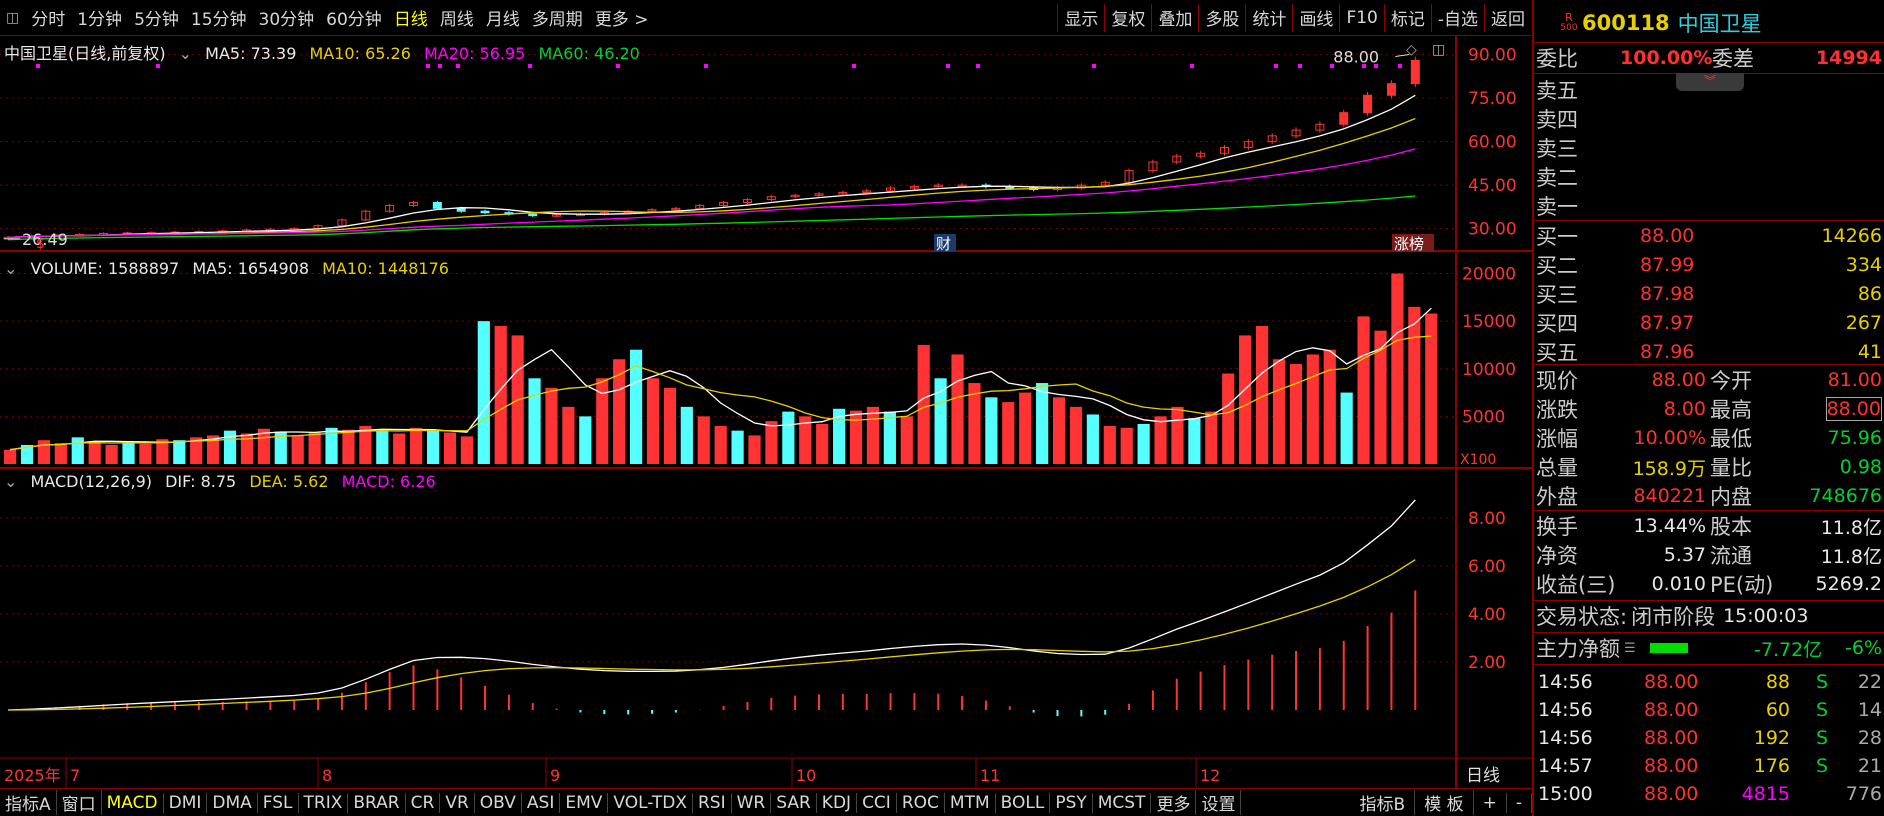 The height and width of the screenshot is (816, 1884). Describe the element at coordinates (48, 17) in the screenshot. I see `period-tab-0: 分时` at that location.